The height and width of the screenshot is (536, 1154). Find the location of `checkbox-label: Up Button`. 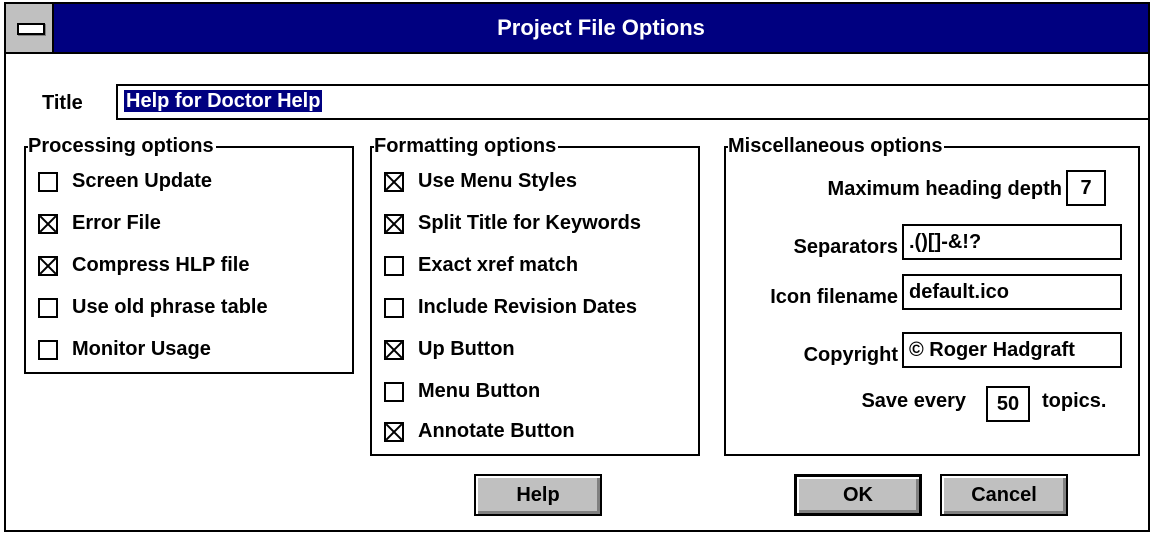

checkbox-label: Up Button is located at coordinates (466, 349).